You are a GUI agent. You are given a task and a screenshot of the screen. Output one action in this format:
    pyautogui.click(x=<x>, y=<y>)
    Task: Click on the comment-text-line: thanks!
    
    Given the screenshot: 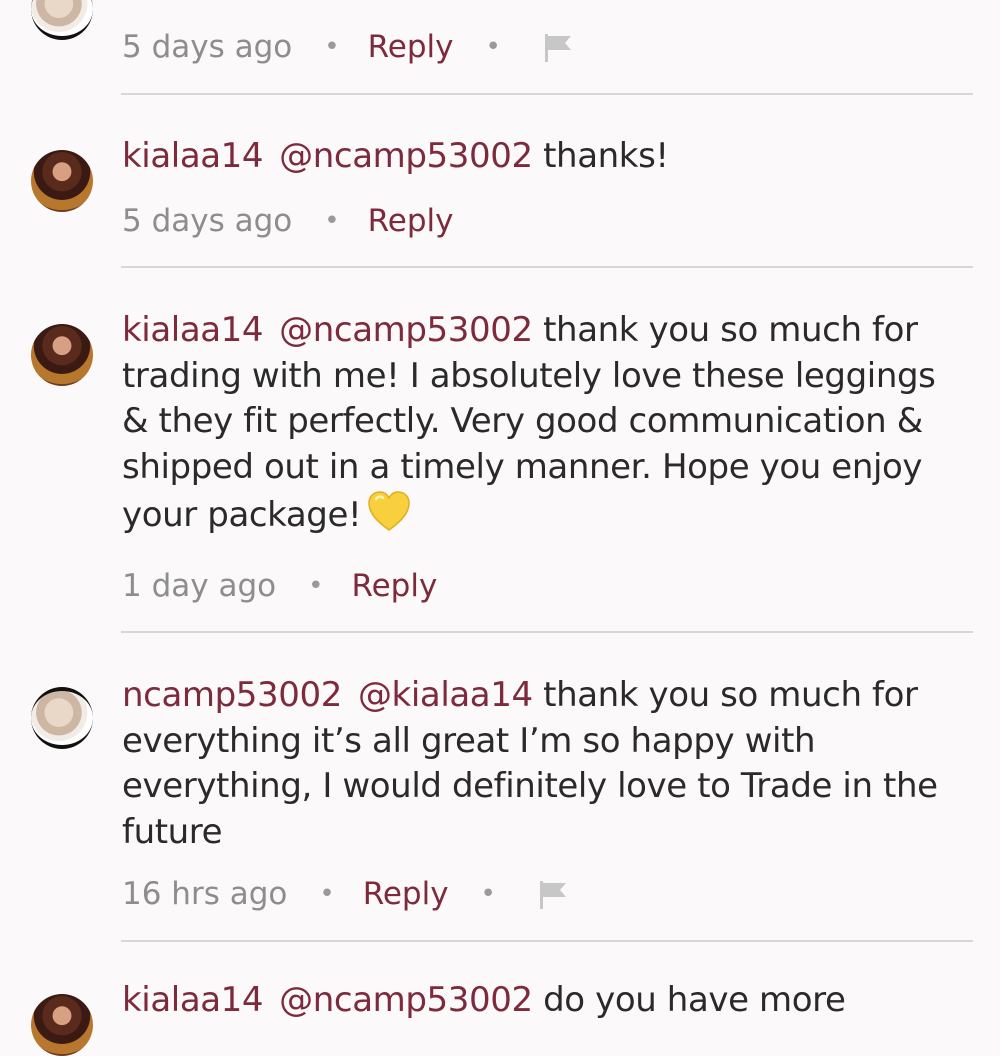 What is the action you would take?
    pyautogui.click(x=606, y=156)
    